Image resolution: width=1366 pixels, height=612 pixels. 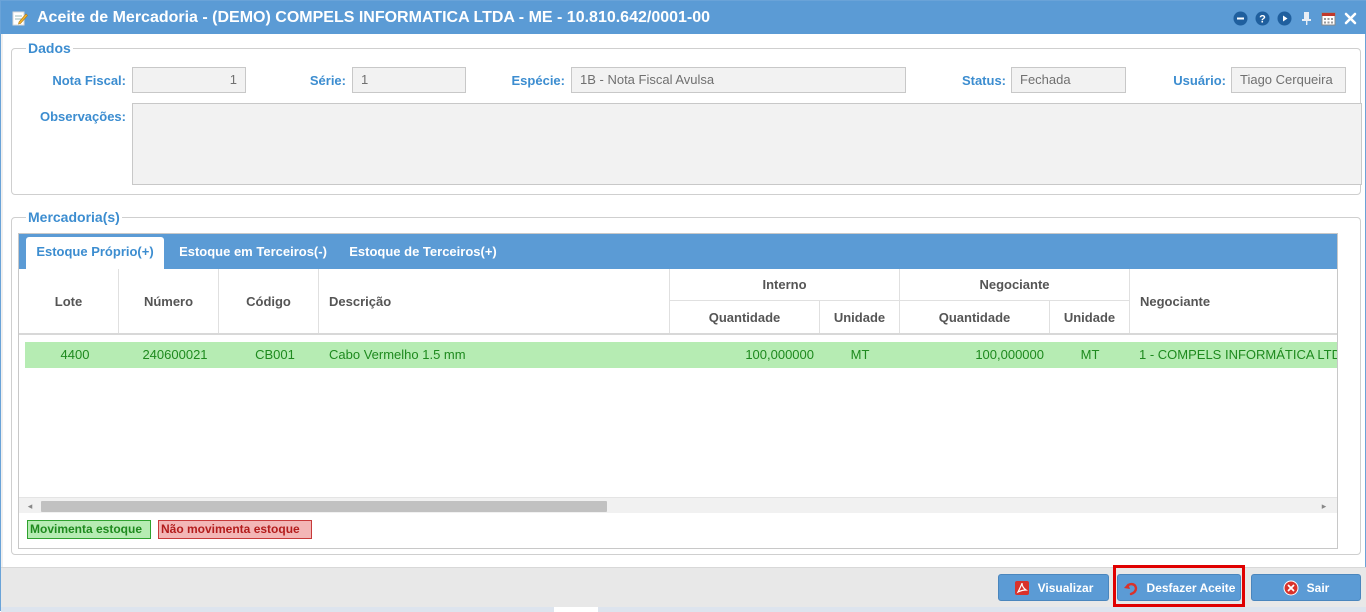 I want to click on play-icon, so click(x=1284, y=18).